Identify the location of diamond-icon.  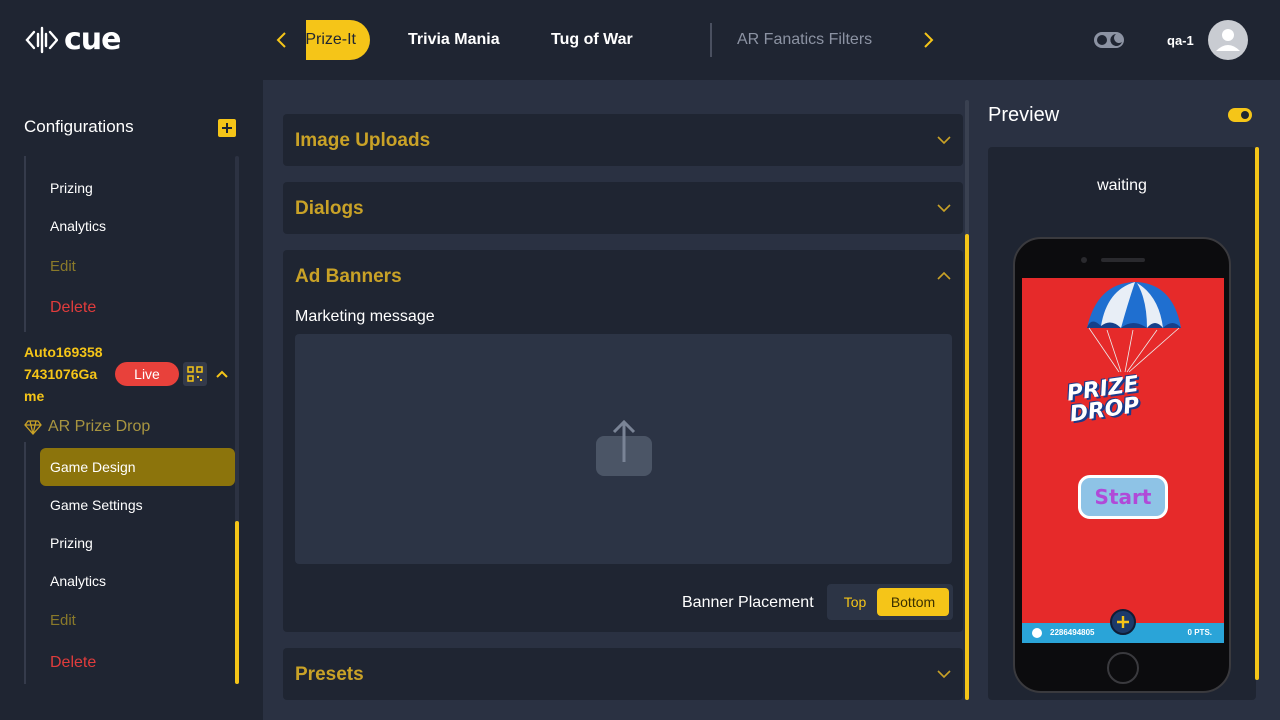
(33, 427).